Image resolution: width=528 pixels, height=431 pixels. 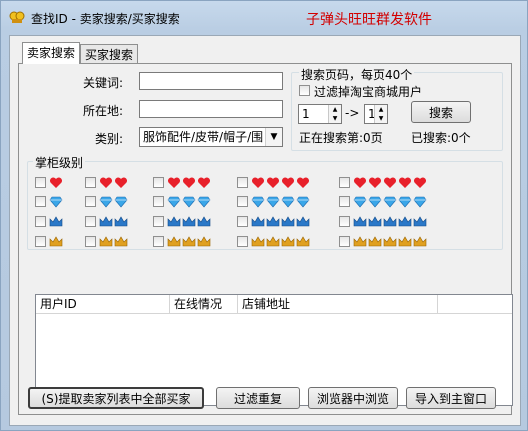 I want to click on category-label: 类别:, so click(x=109, y=139).